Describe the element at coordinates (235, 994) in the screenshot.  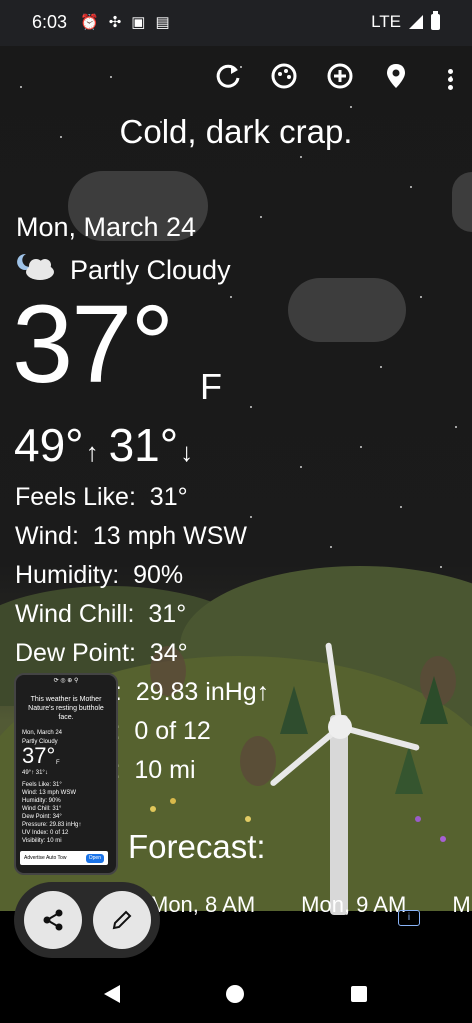
I see `home-icon` at that location.